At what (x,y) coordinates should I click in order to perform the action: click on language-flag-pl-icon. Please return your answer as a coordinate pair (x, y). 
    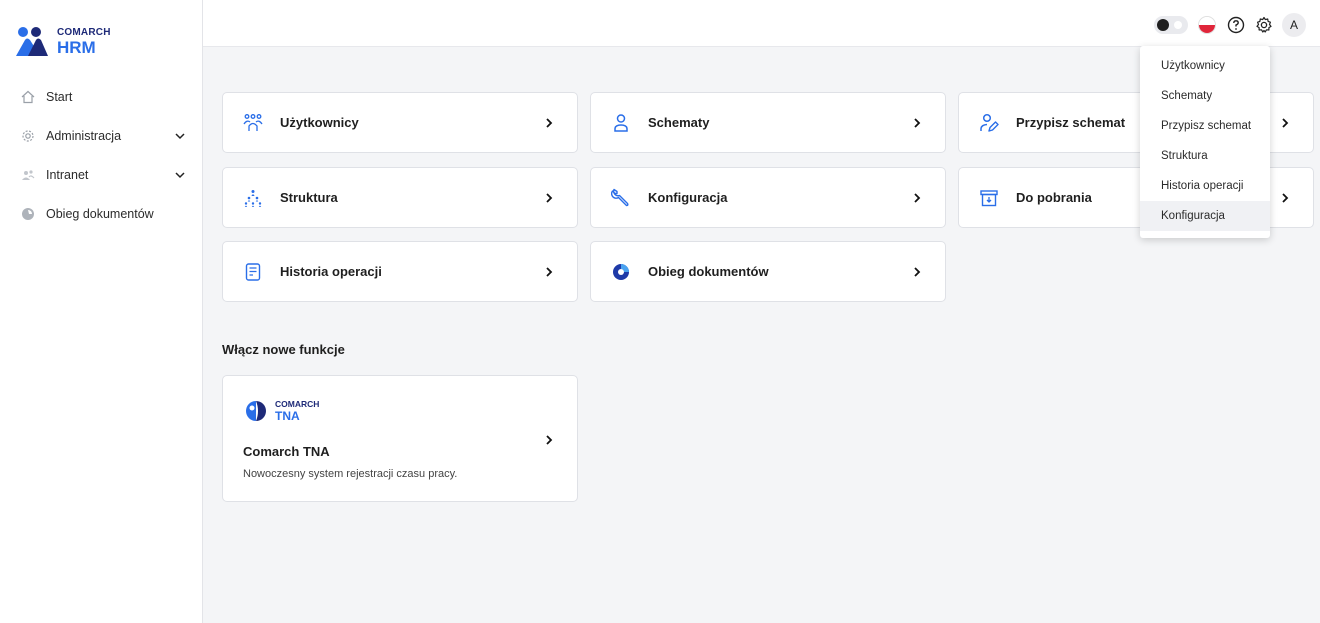
    Looking at the image, I should click on (1207, 25).